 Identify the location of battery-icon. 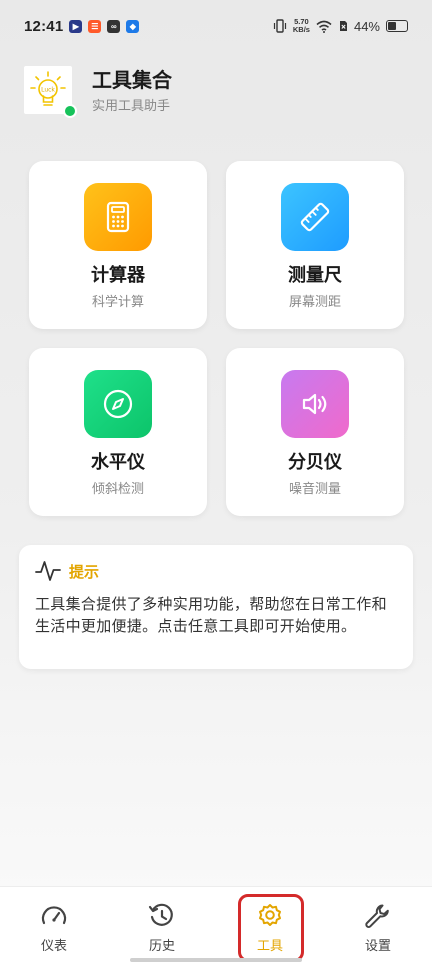
(397, 26).